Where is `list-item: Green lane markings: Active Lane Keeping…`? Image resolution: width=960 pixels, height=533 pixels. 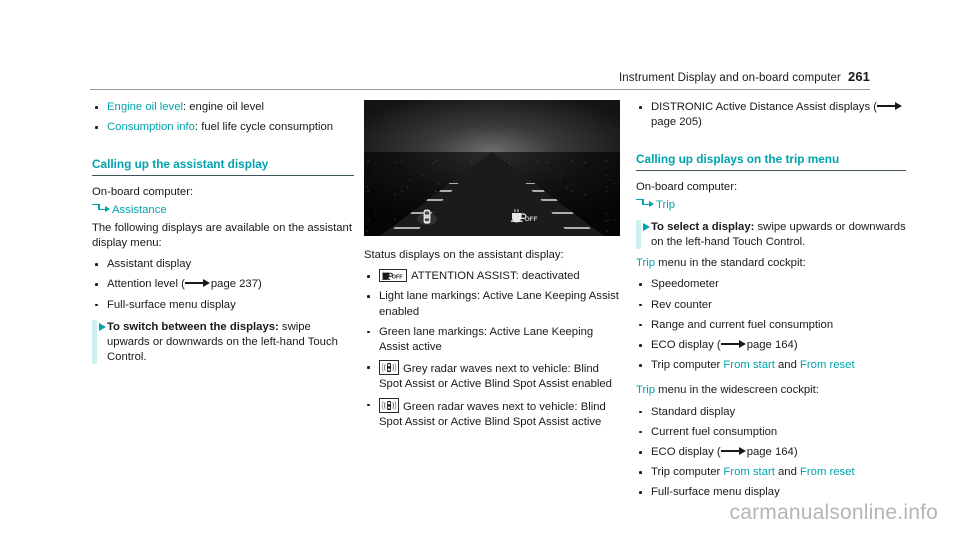
list-item: Green lane markings: Active Lane Keeping… is located at coordinates (493, 340).